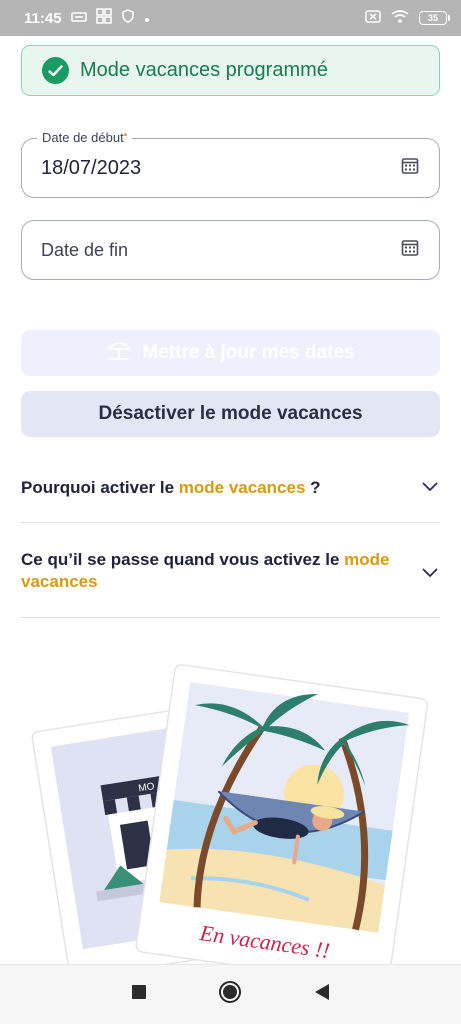  I want to click on system-nav-bar, so click(230, 994).